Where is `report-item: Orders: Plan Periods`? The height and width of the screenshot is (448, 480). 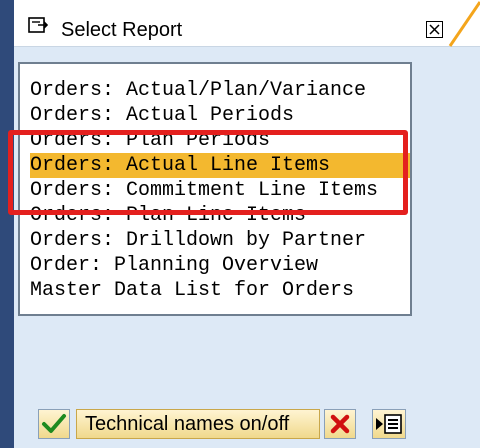 report-item: Orders: Plan Periods is located at coordinates (220, 140).